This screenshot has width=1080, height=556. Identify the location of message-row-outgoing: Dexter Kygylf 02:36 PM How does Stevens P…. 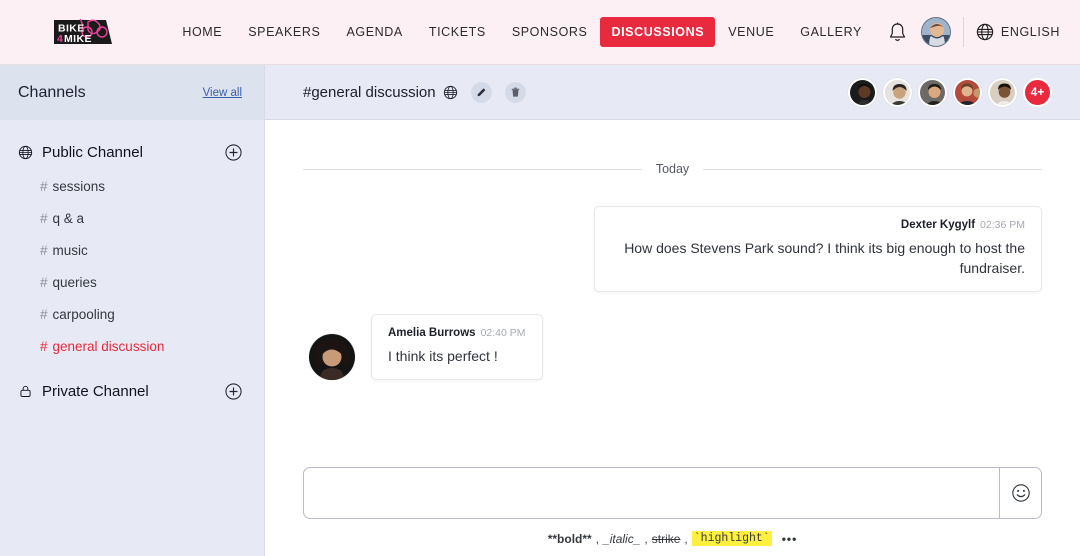
(672, 249).